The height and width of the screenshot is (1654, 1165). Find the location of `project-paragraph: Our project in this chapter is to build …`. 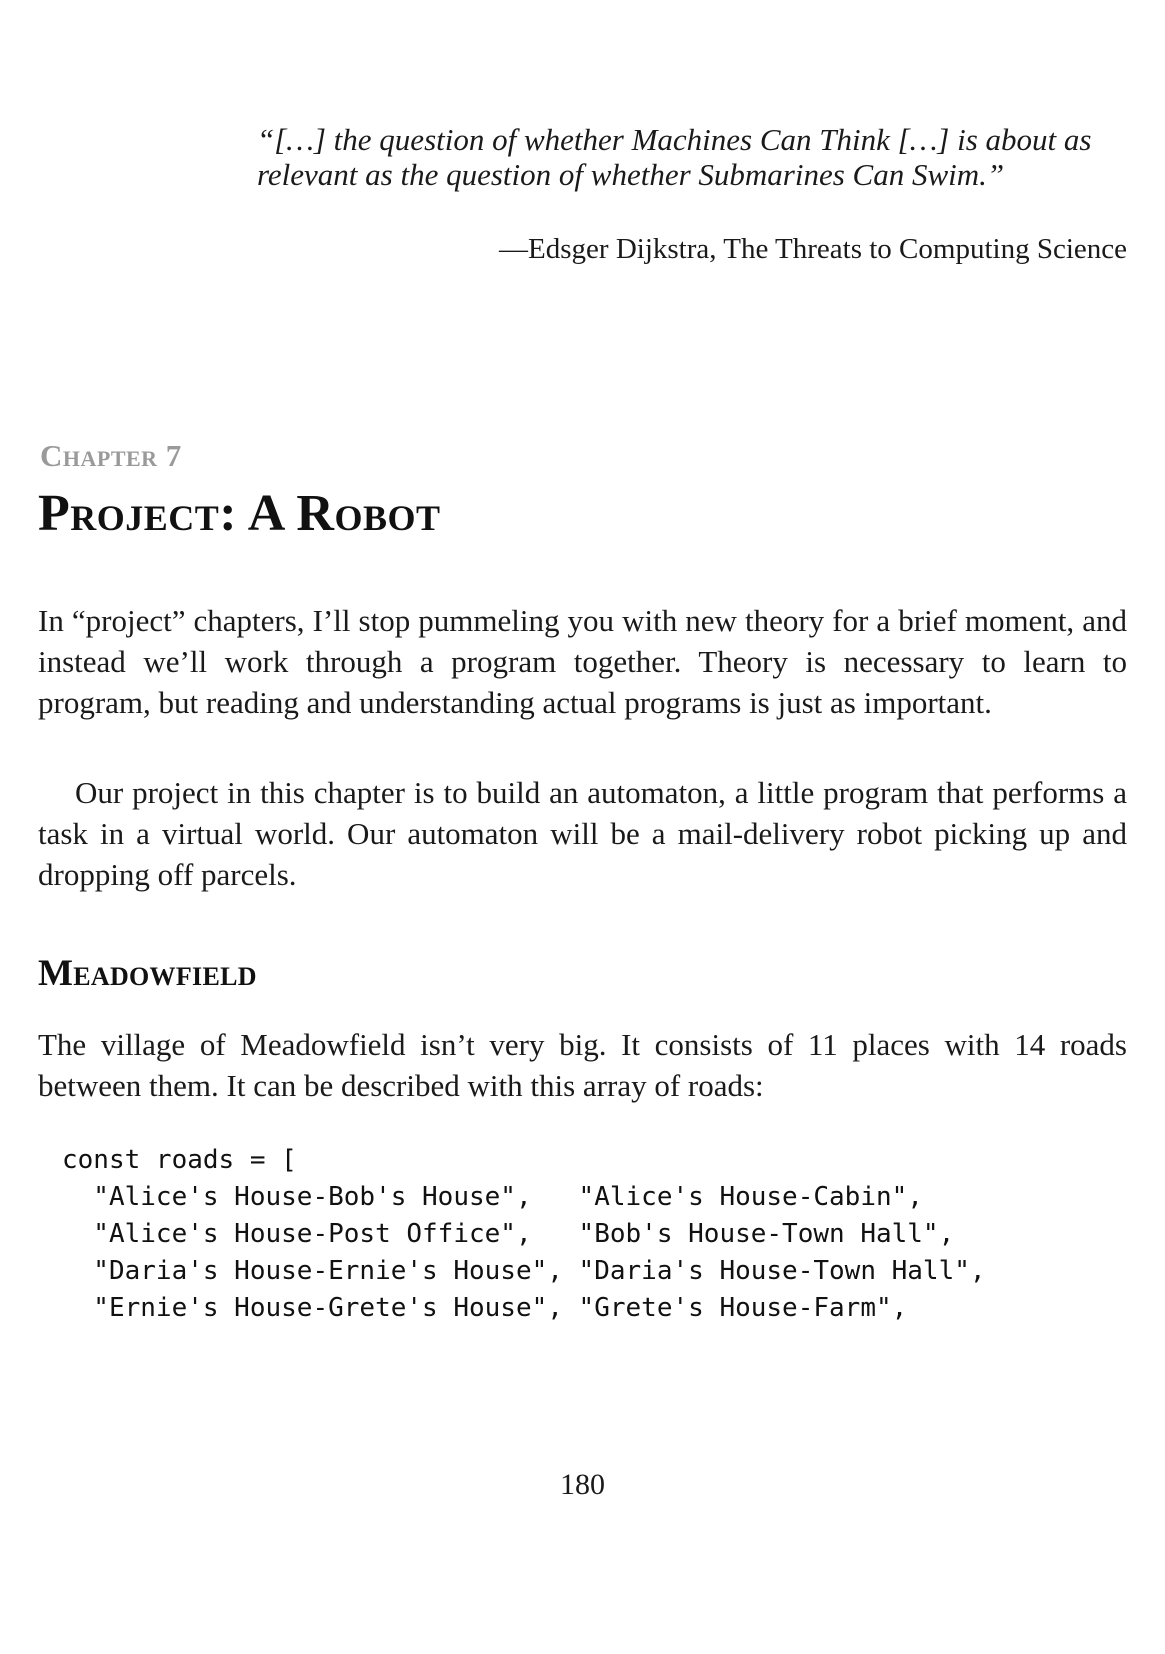

project-paragraph: Our project in this chapter is to build … is located at coordinates (582, 833).